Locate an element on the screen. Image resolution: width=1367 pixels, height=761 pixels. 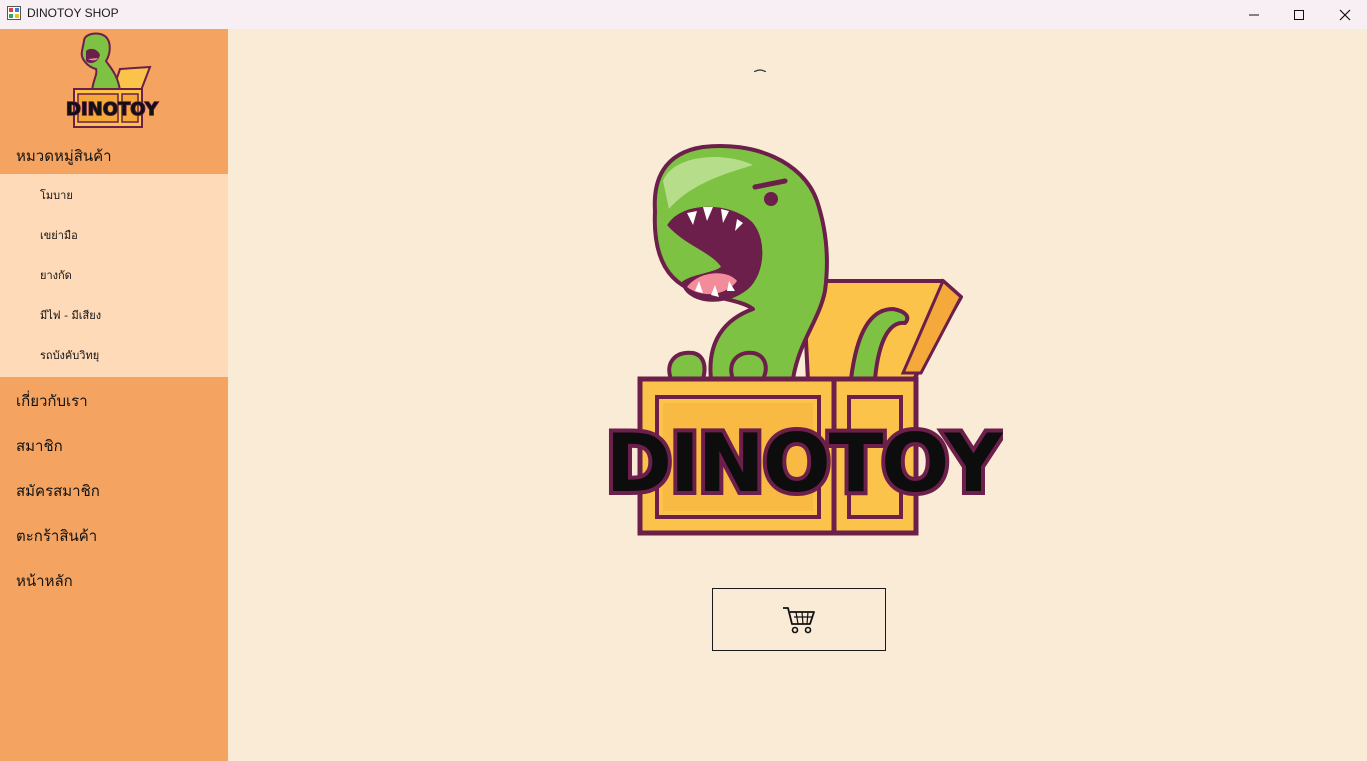
sidebar-logo-text: DINOTOY is located at coordinates (112, 109).